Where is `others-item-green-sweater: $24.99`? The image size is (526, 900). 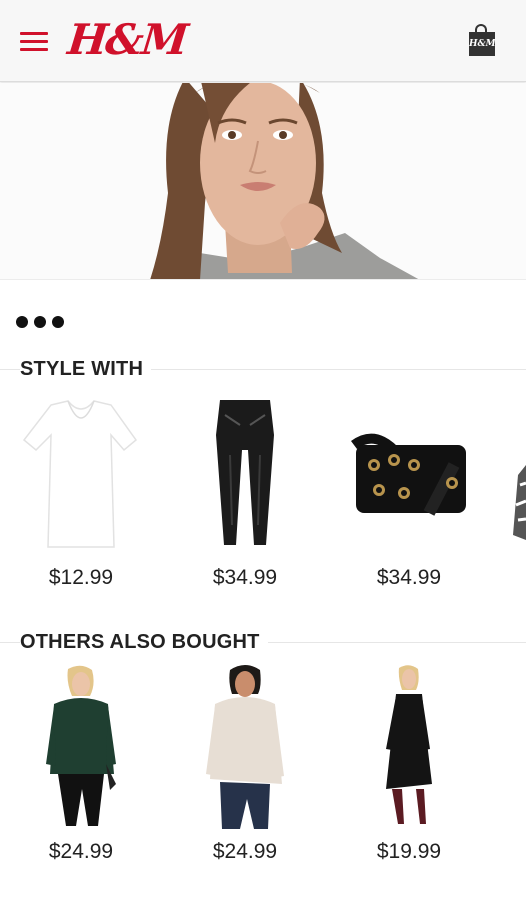
others-item-green-sweater: $24.99 is located at coordinates (81, 763).